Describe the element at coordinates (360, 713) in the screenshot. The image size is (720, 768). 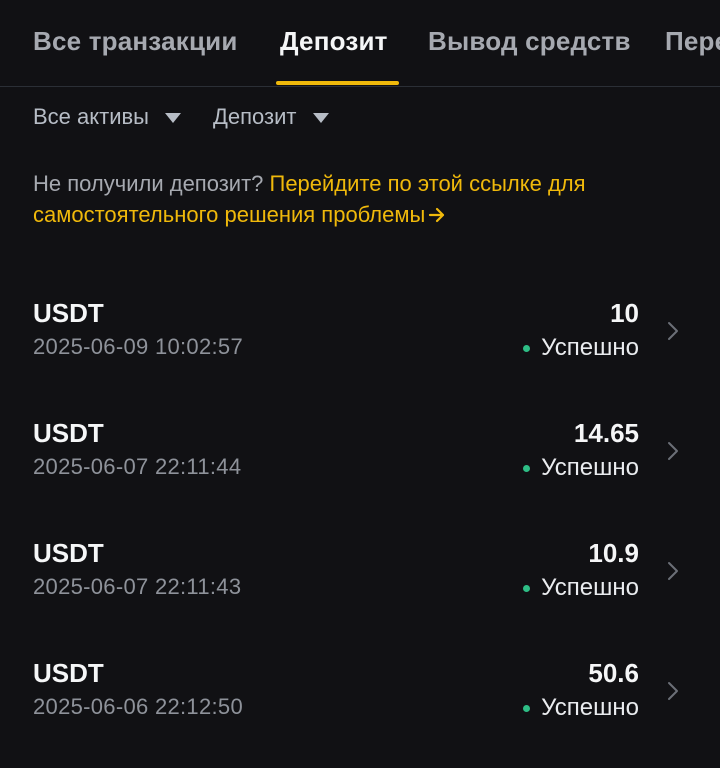
I see `transaction-row: USDT 2025-06-06 22:12:50 50.6 Успешно` at that location.